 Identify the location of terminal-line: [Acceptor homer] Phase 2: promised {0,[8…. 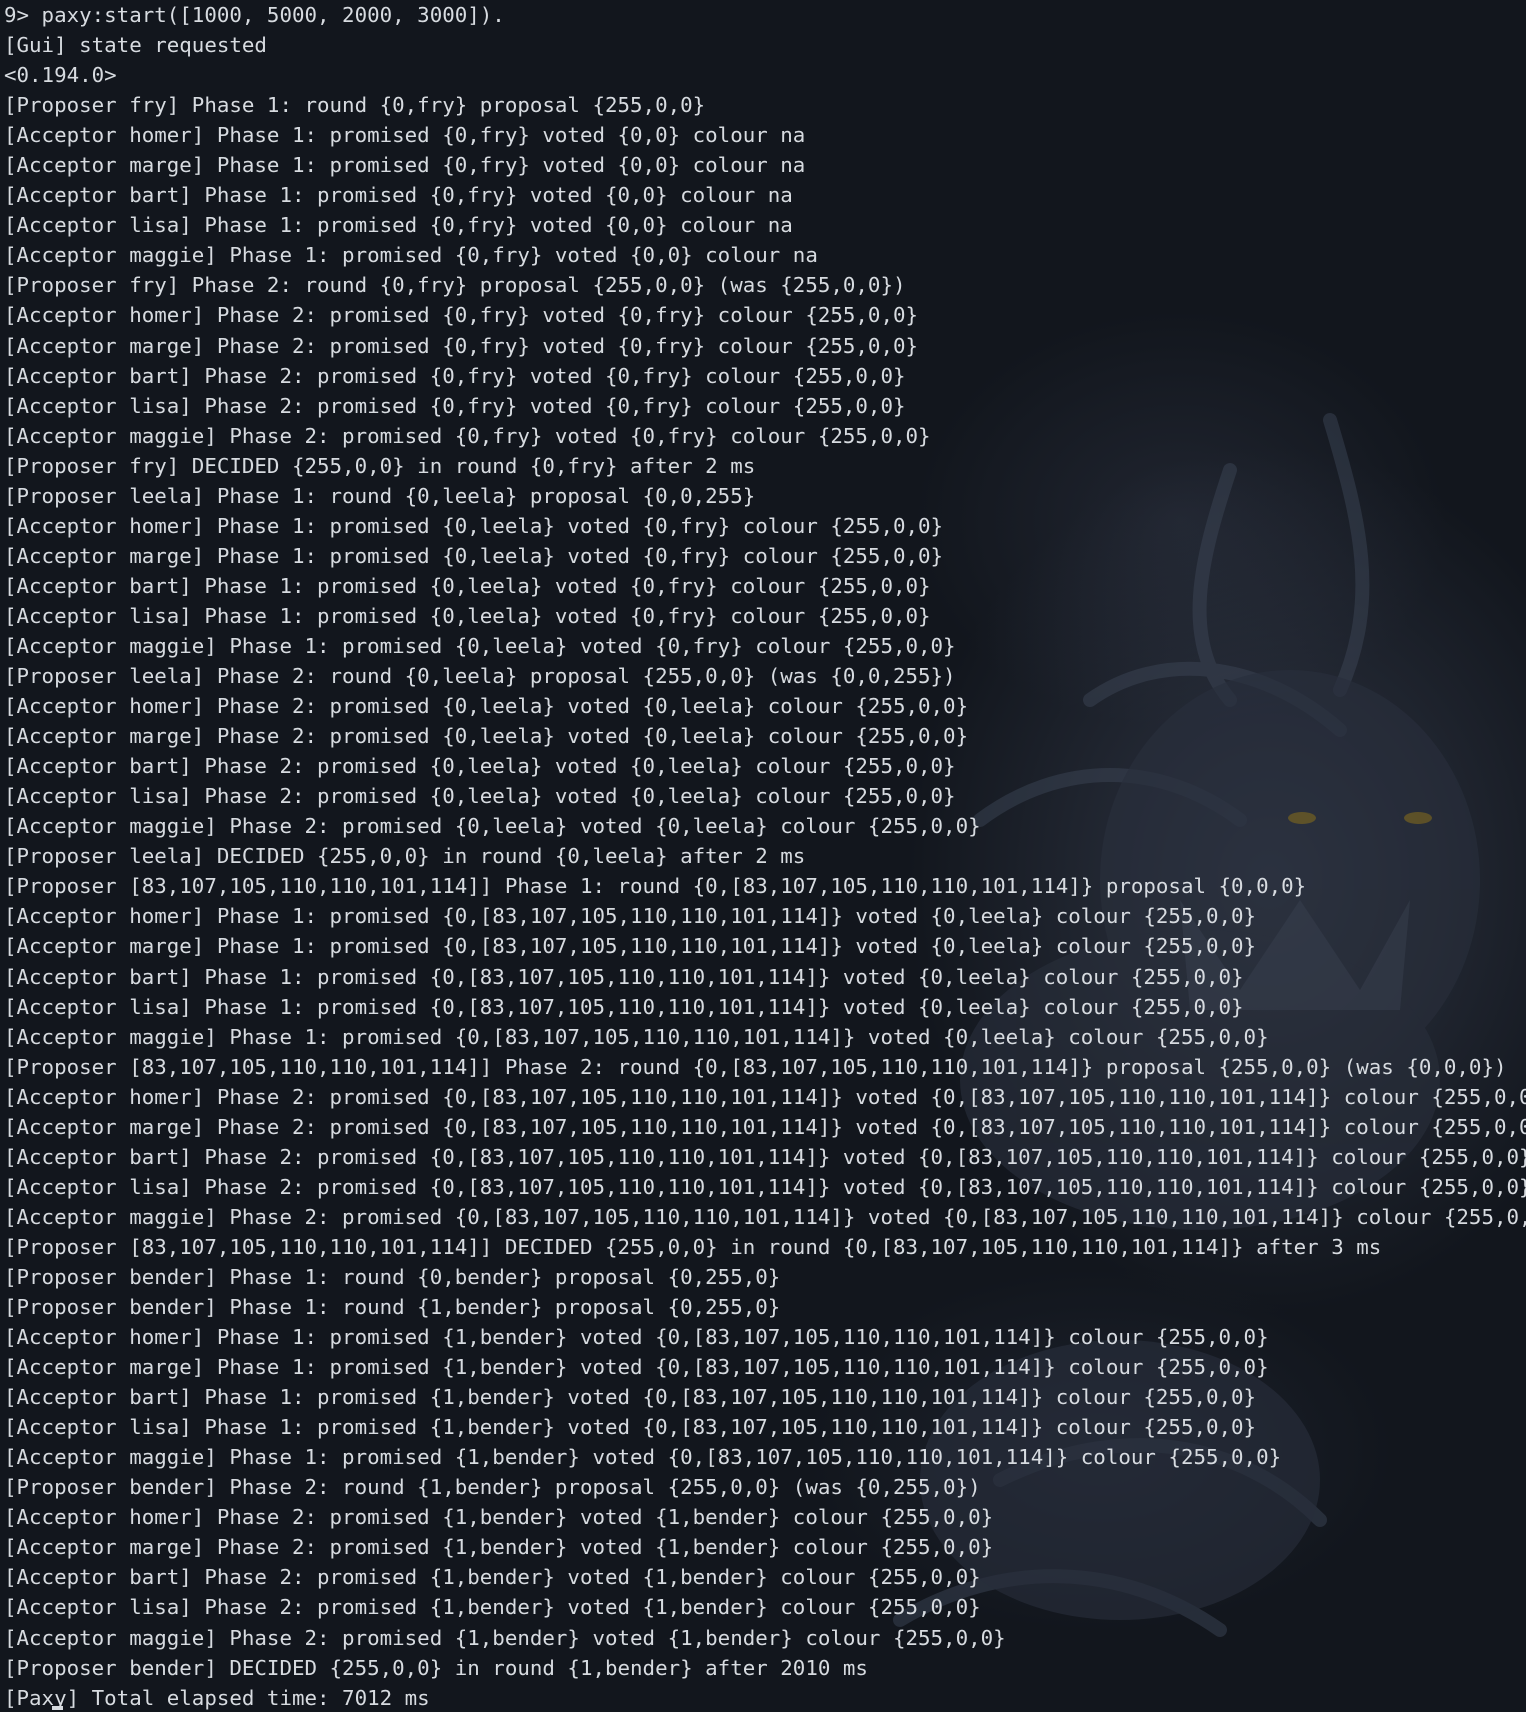
(765, 1096).